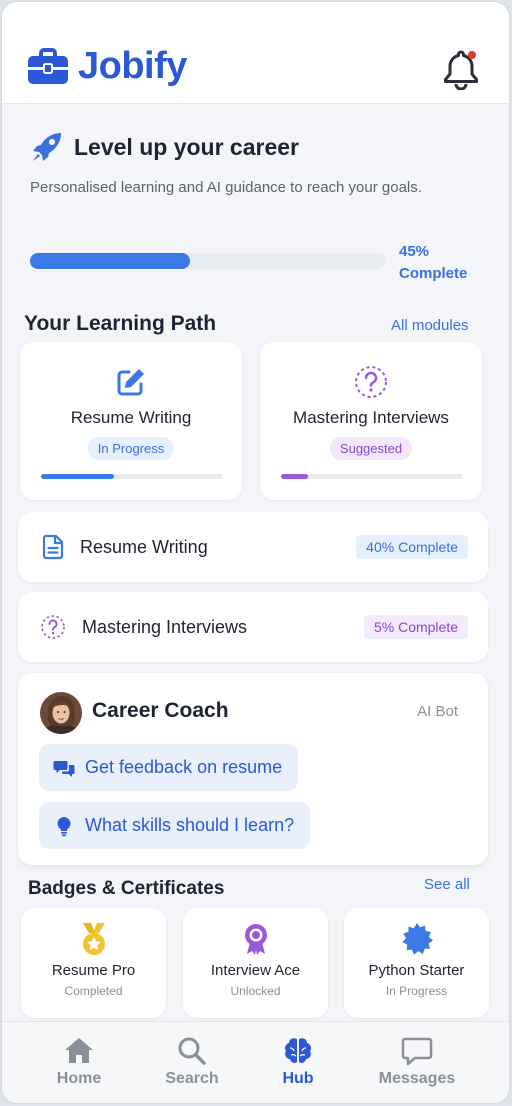  Describe the element at coordinates (144, 546) in the screenshot. I see `module-row-label: Resume Writing` at that location.